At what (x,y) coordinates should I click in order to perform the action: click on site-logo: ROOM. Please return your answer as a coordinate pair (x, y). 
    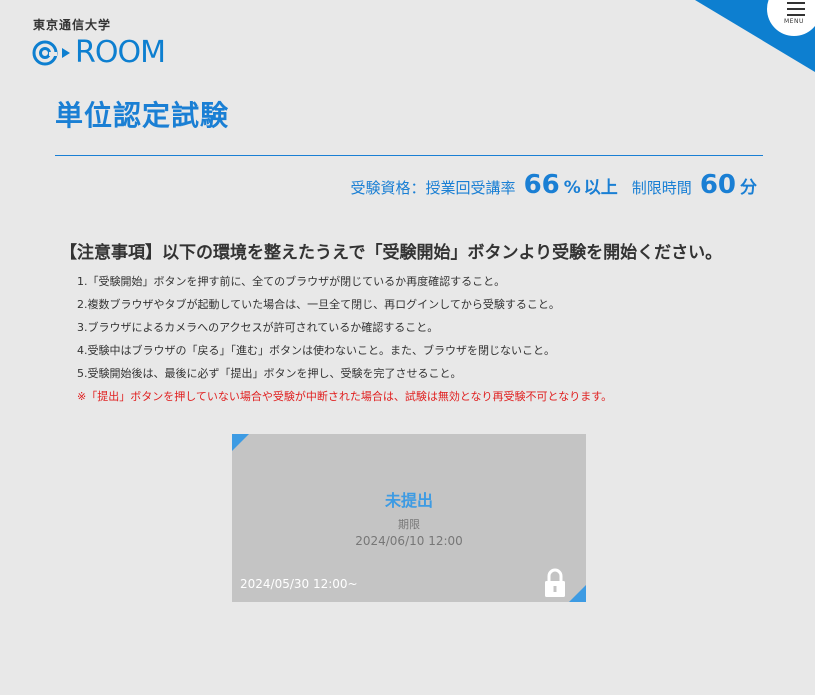
    Looking at the image, I should click on (99, 52).